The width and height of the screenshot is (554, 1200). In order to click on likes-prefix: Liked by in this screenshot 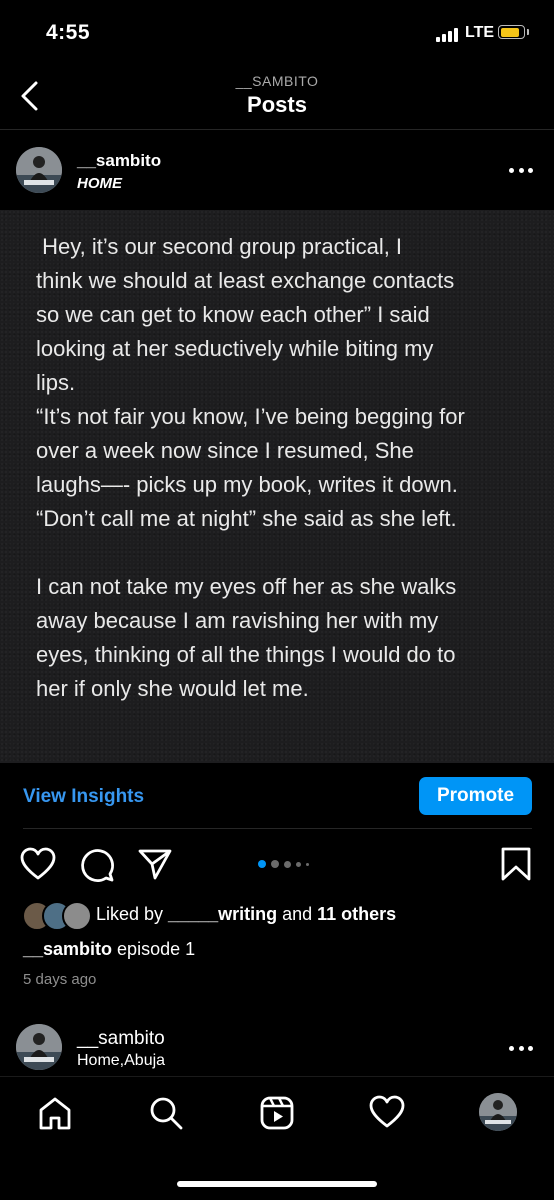, I will do `click(132, 914)`.